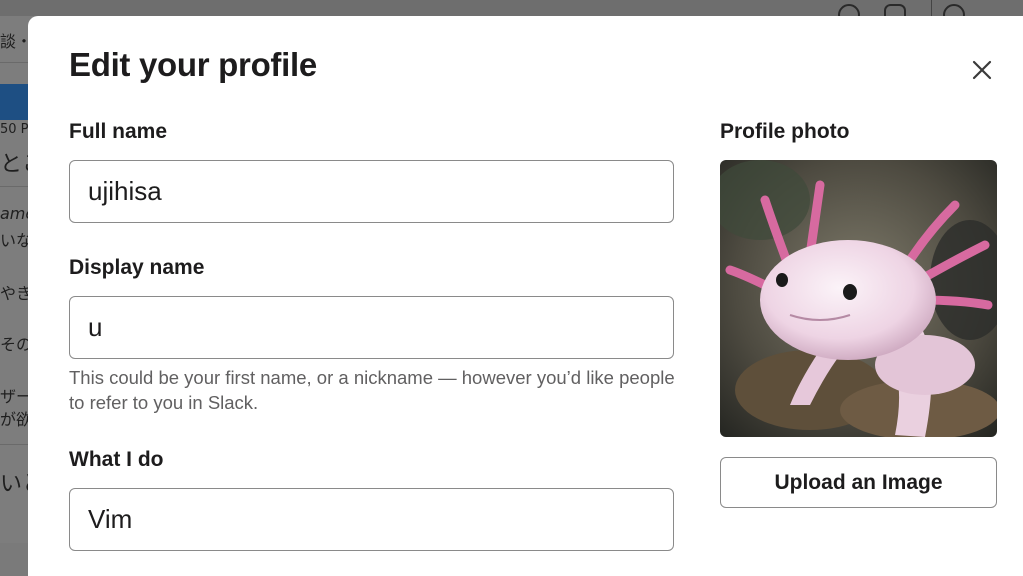 This screenshot has width=1023, height=576. Describe the element at coordinates (193, 64) in the screenshot. I see `modal-title: Edit your profile` at that location.